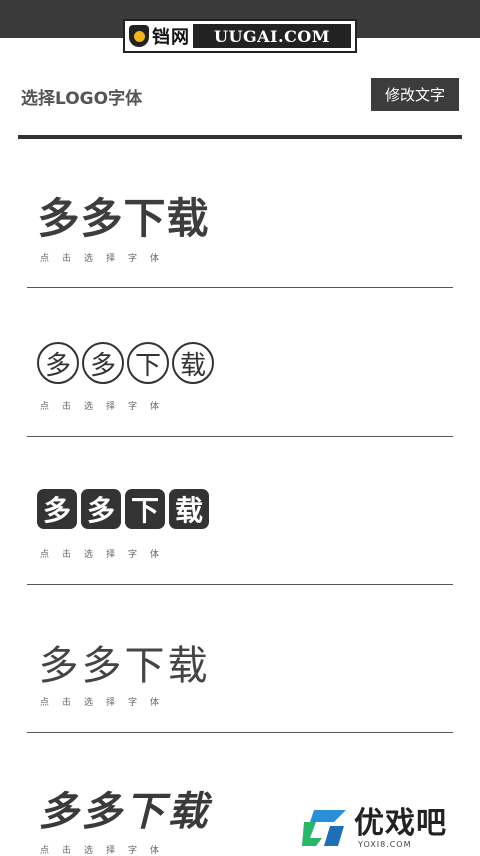  I want to click on logo-domain-text: UUGAI.COM, so click(272, 36).